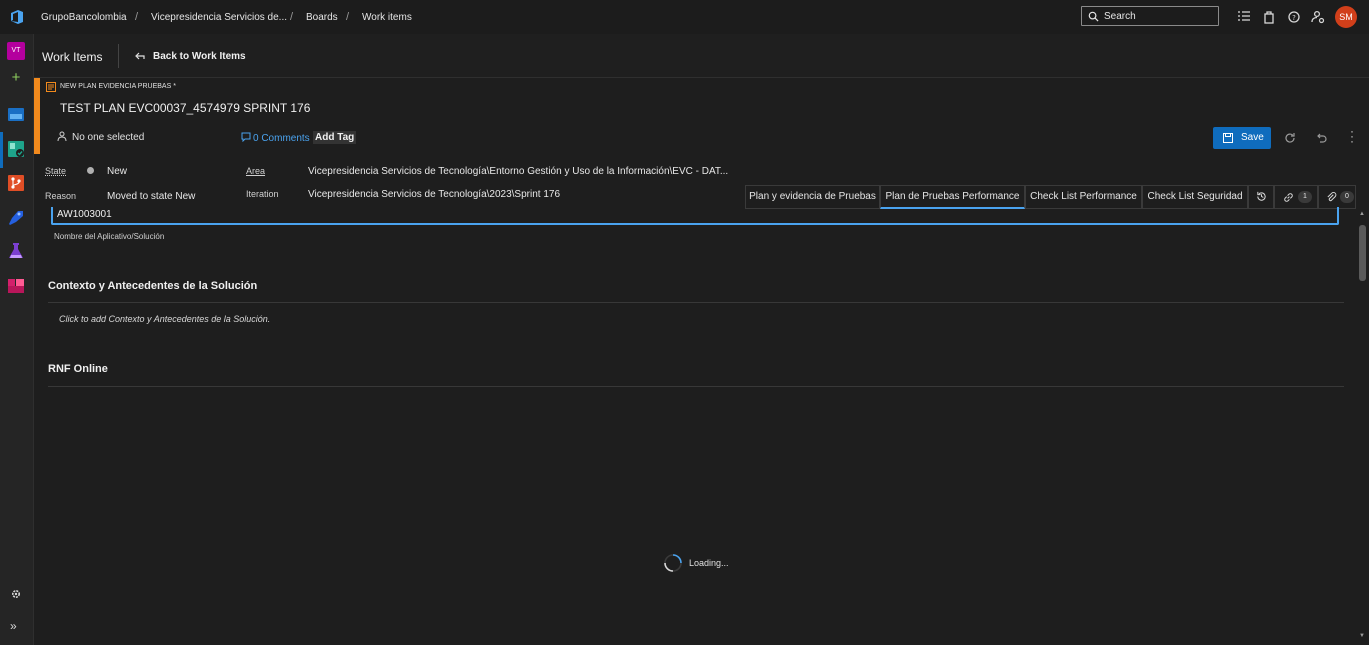 This screenshot has width=1369, height=645. I want to click on user-settings-icon, so click(1318, 17).